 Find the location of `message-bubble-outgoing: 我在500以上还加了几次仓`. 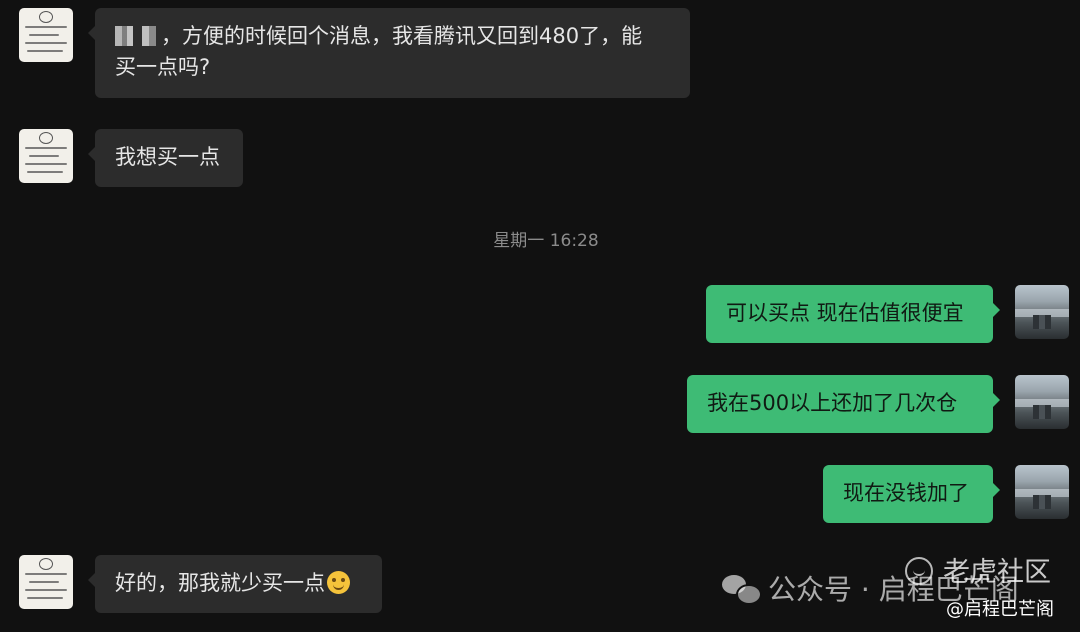

message-bubble-outgoing: 我在500以上还加了几次仓 is located at coordinates (843, 404).